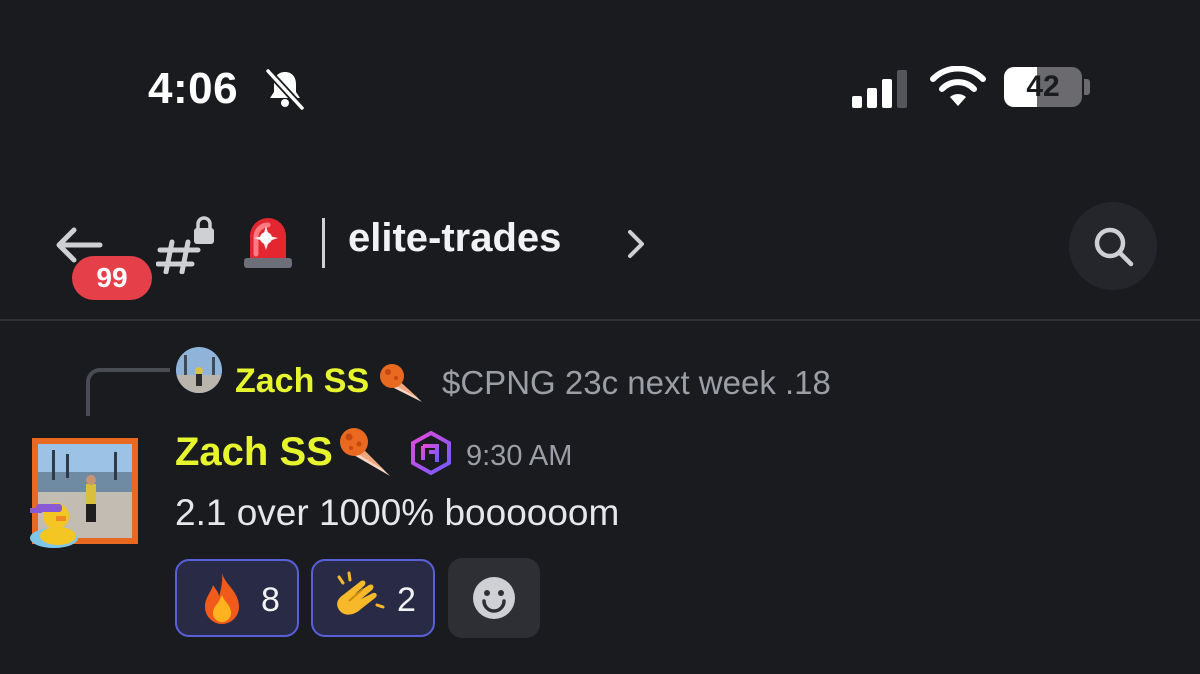 The height and width of the screenshot is (674, 1200). I want to click on battery-icon: 42, so click(1043, 87).